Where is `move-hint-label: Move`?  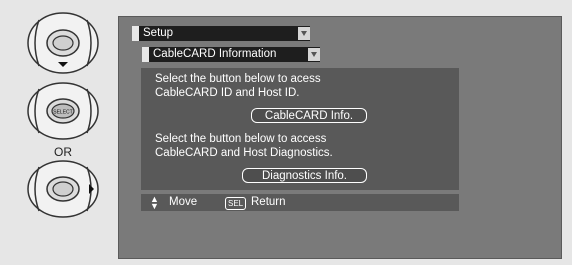 move-hint-label: Move is located at coordinates (183, 202).